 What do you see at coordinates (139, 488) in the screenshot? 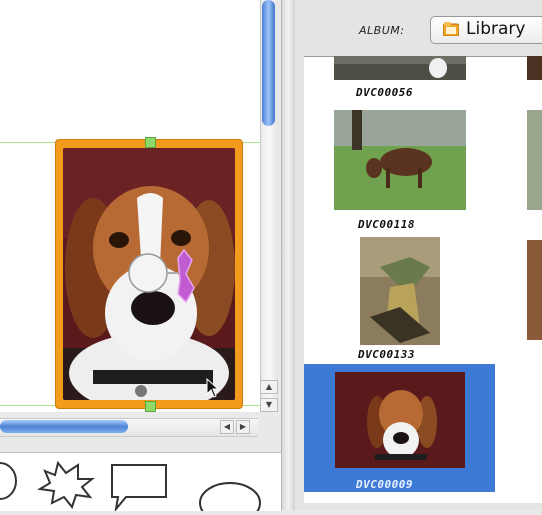
I see `speech-rectangle-shape` at bounding box center [139, 488].